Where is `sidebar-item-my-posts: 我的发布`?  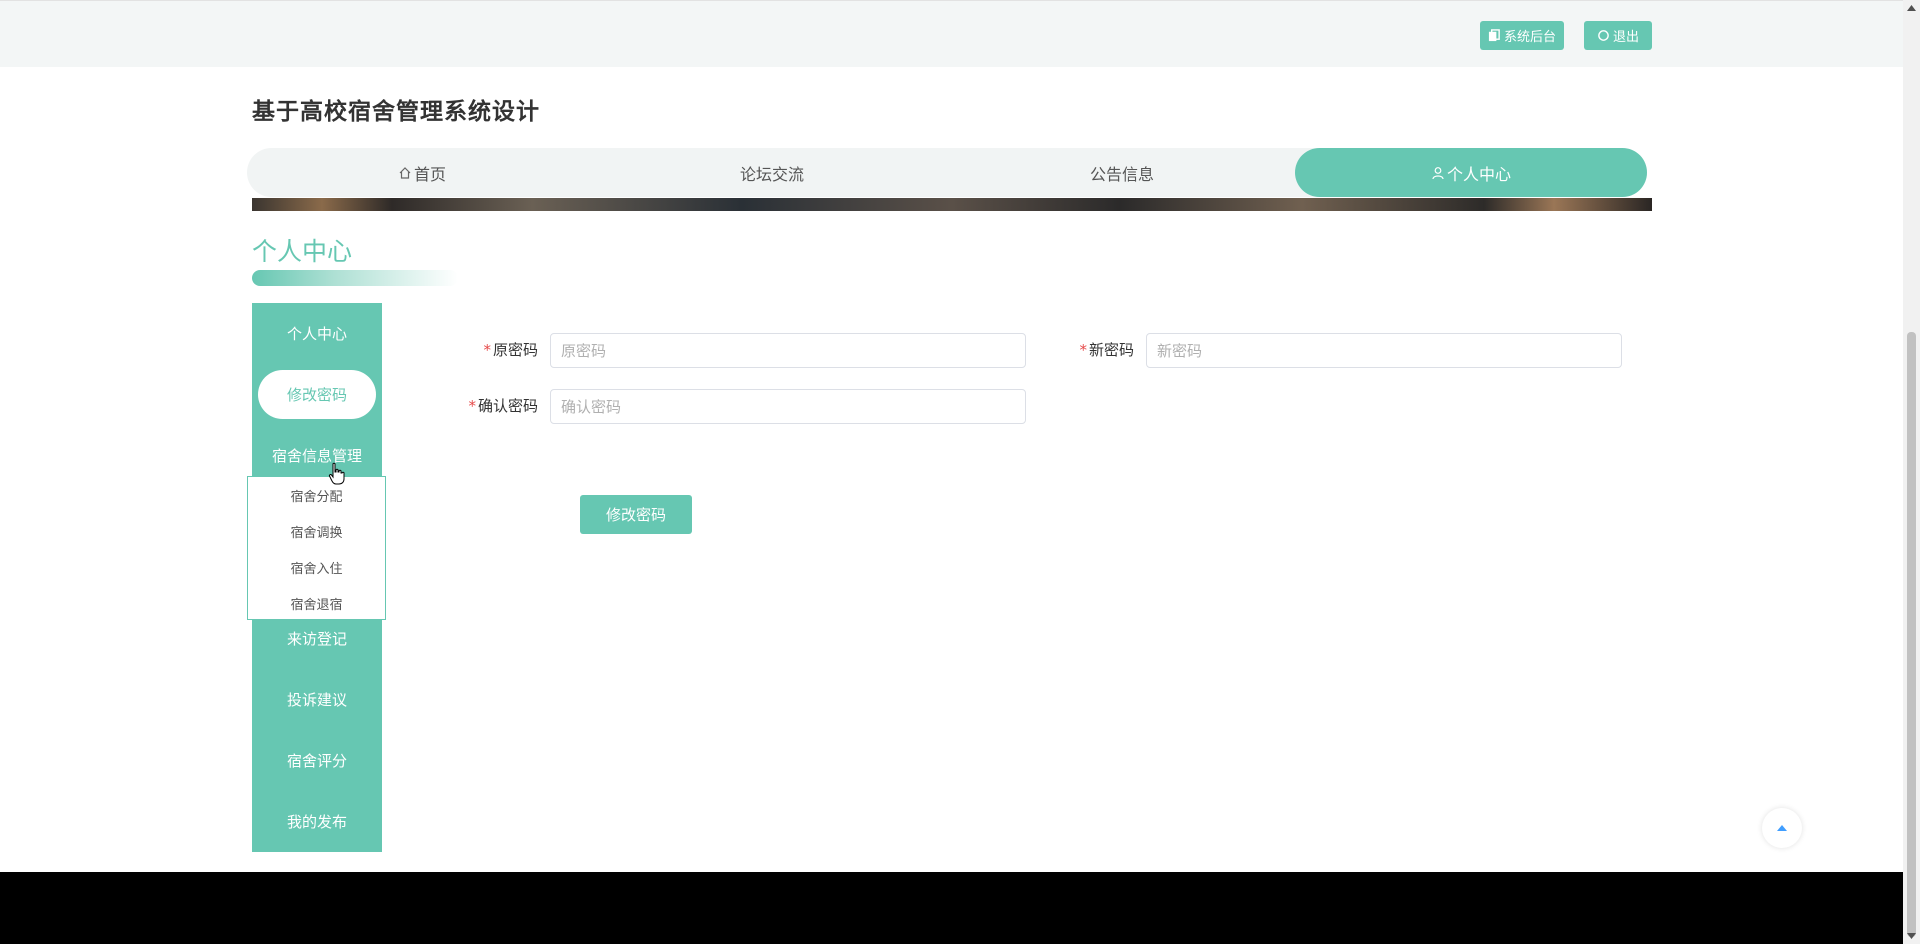
sidebar-item-my-posts: 我的发布 is located at coordinates (317, 821).